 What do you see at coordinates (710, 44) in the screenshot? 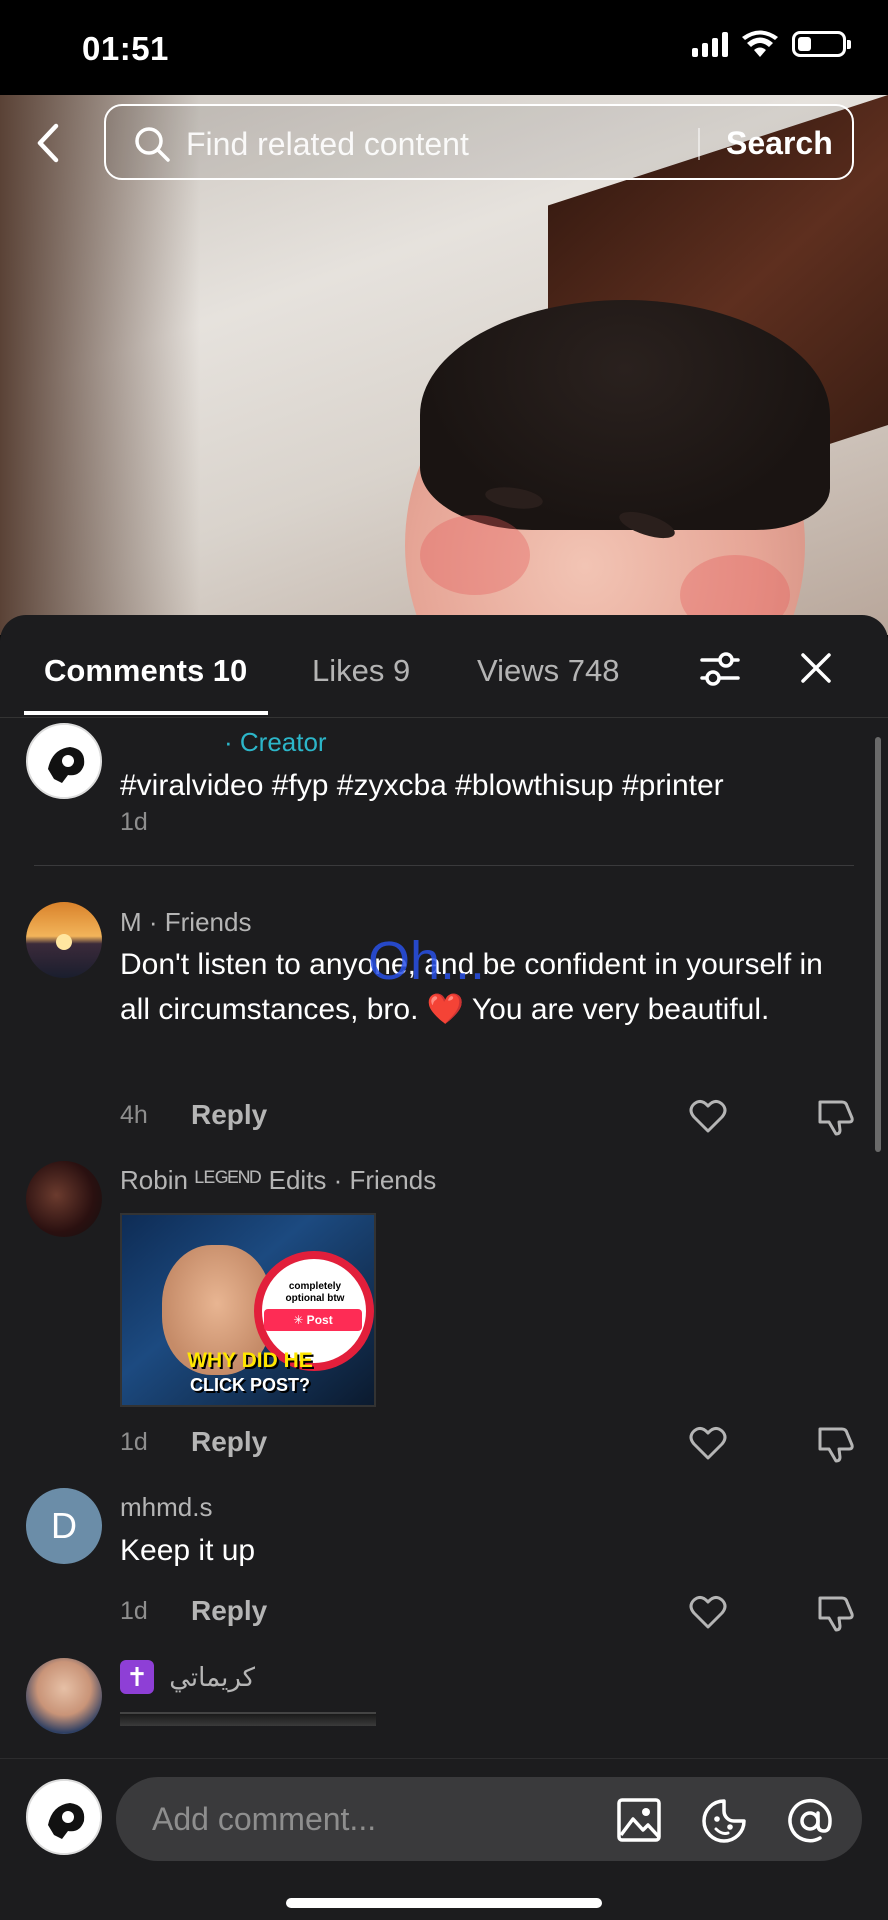
I see `cellular-signal-icon` at bounding box center [710, 44].